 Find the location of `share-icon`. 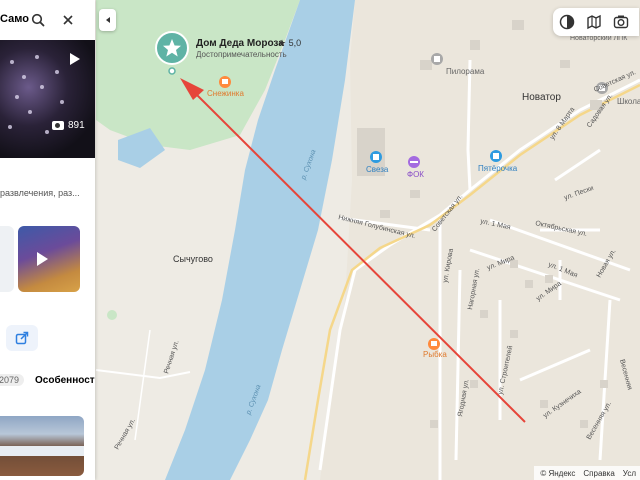

share-icon is located at coordinates (22, 338).